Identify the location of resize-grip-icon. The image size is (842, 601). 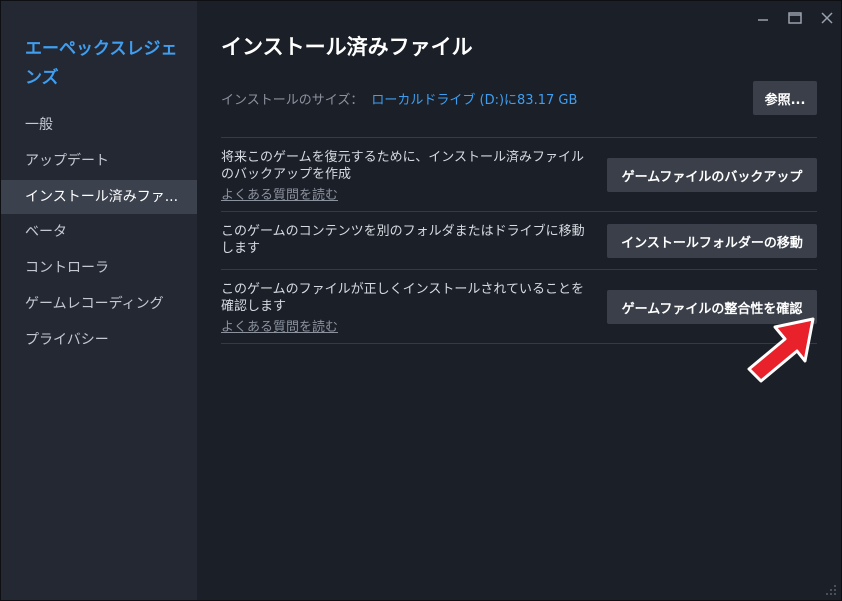
(831, 590).